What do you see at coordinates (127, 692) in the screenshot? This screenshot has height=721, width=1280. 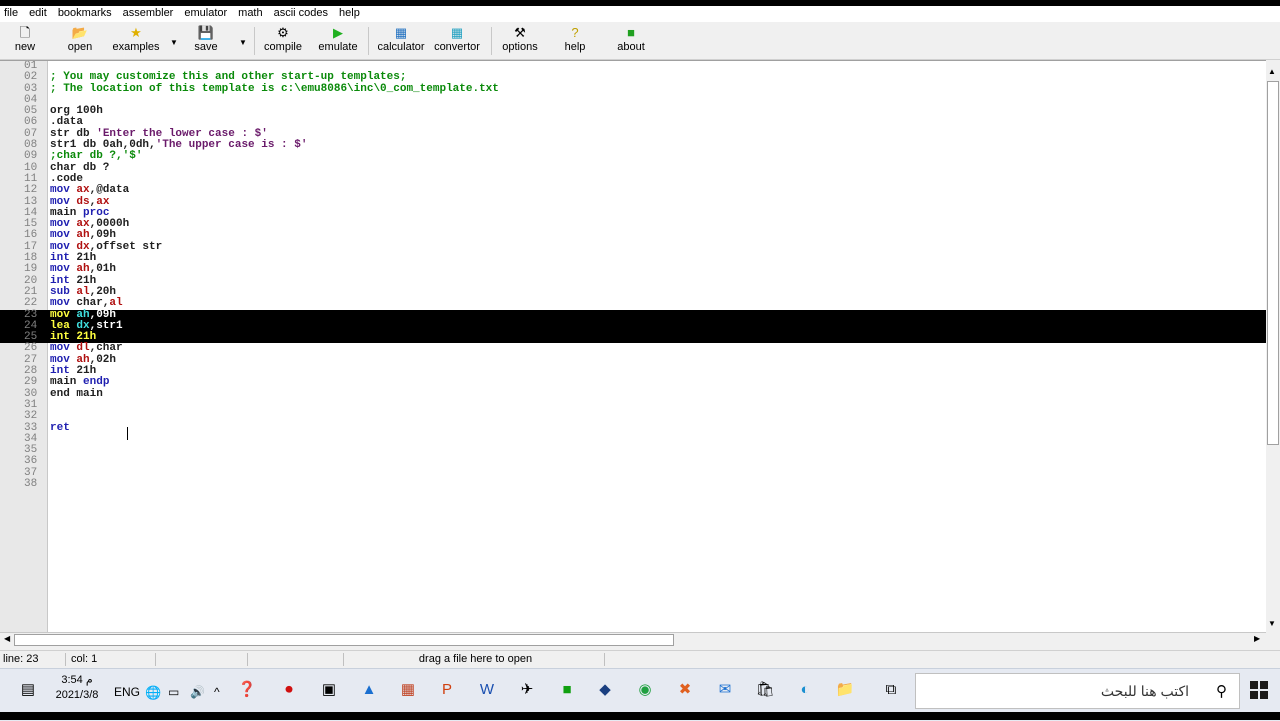 I see `language-indicator: ENG` at bounding box center [127, 692].